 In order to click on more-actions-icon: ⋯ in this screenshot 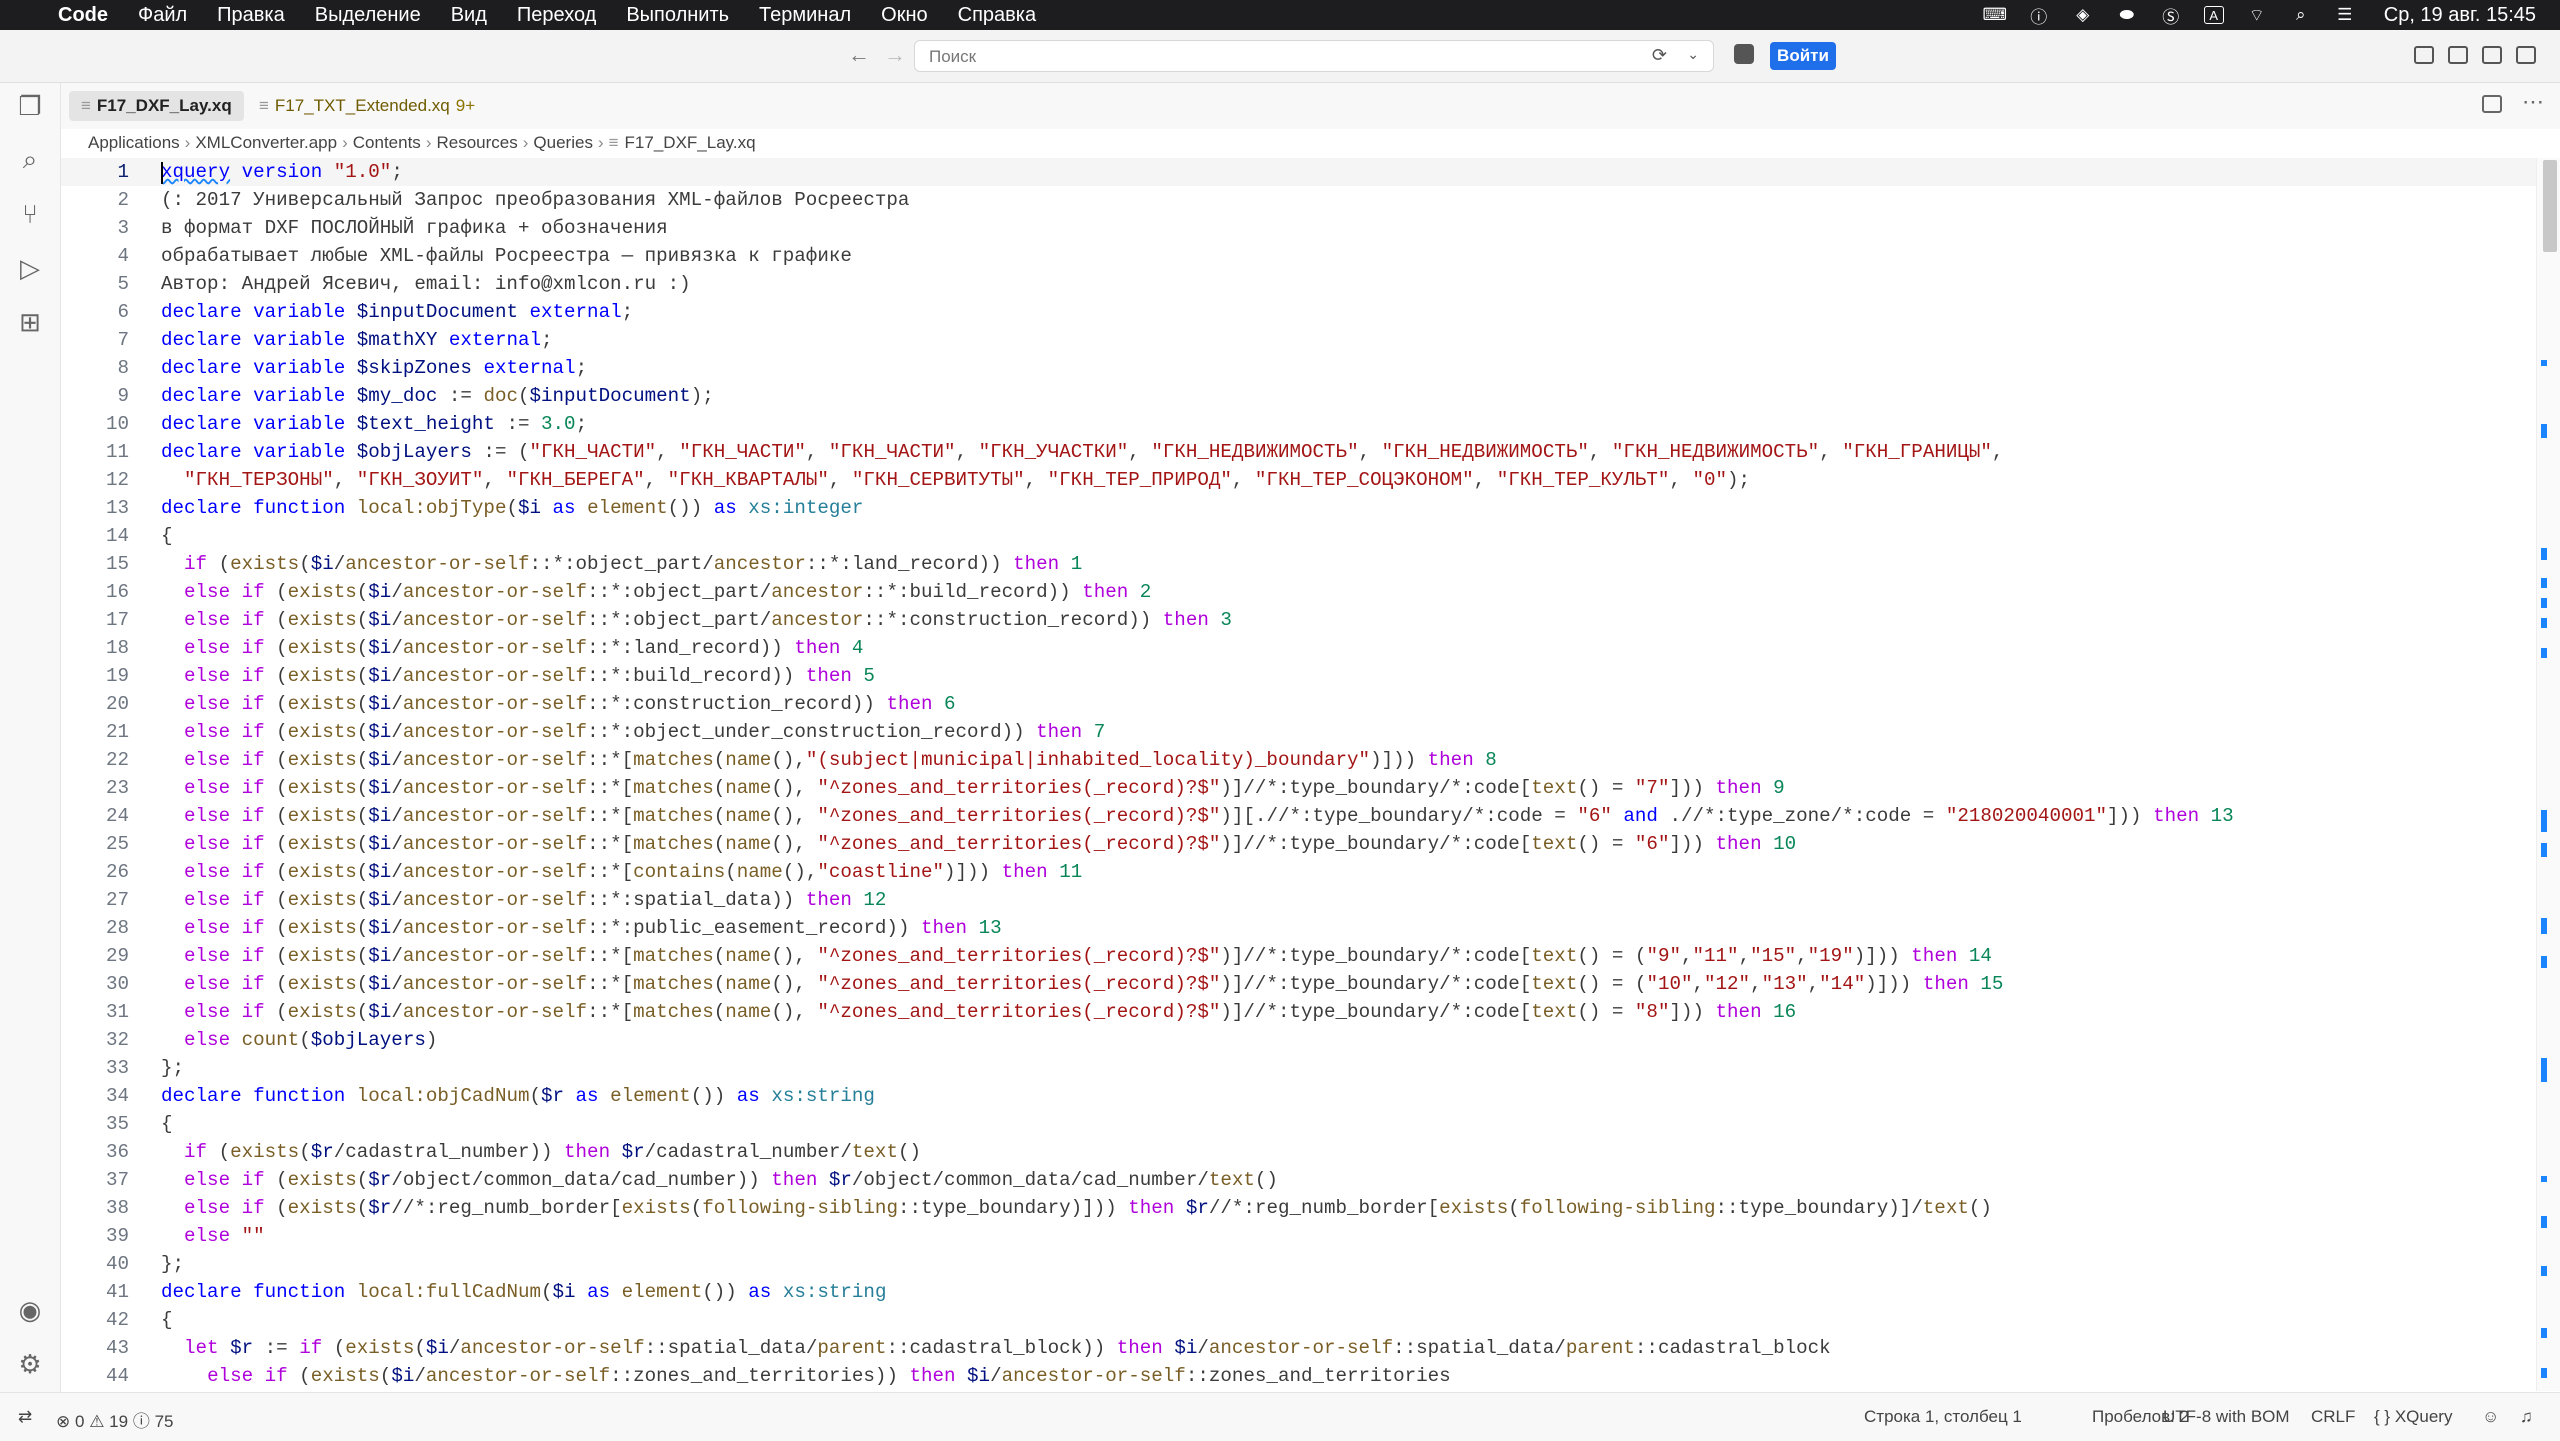, I will do `click(2533, 102)`.